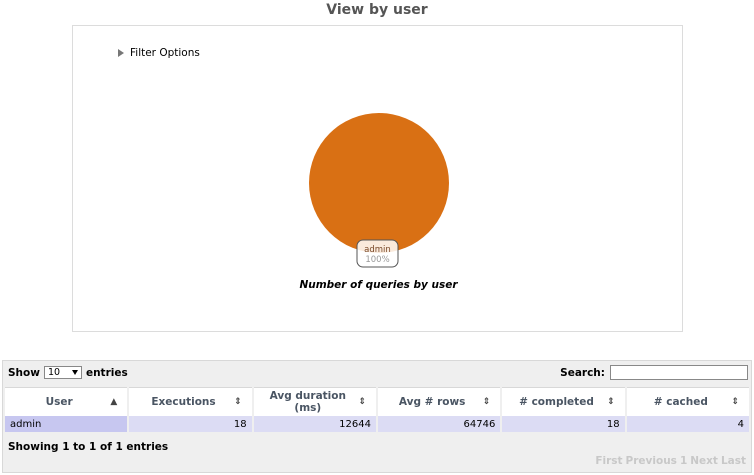 Image resolution: width=754 pixels, height=475 pixels. I want to click on search-control: Search:, so click(654, 372).